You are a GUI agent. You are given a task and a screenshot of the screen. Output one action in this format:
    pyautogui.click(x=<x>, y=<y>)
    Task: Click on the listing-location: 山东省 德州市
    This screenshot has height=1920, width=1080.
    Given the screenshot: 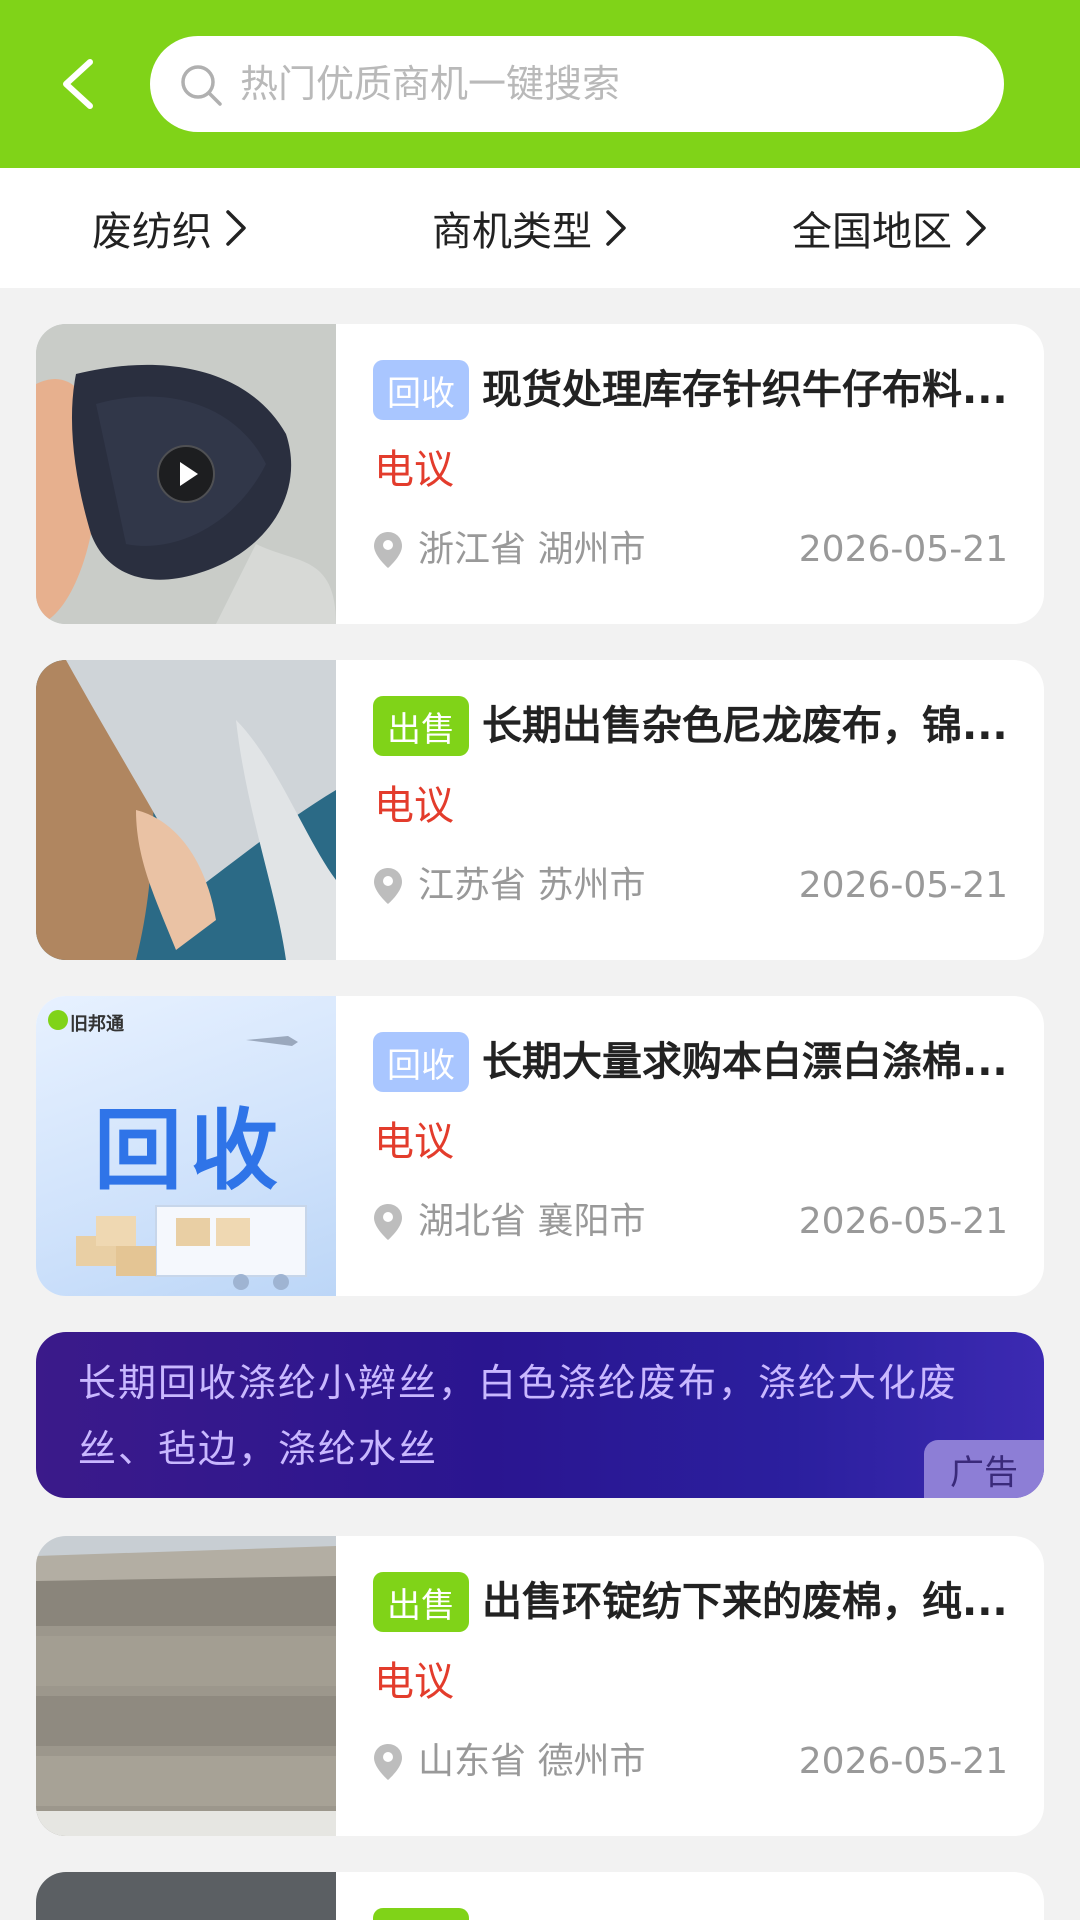 What is the action you would take?
    pyautogui.click(x=532, y=1761)
    